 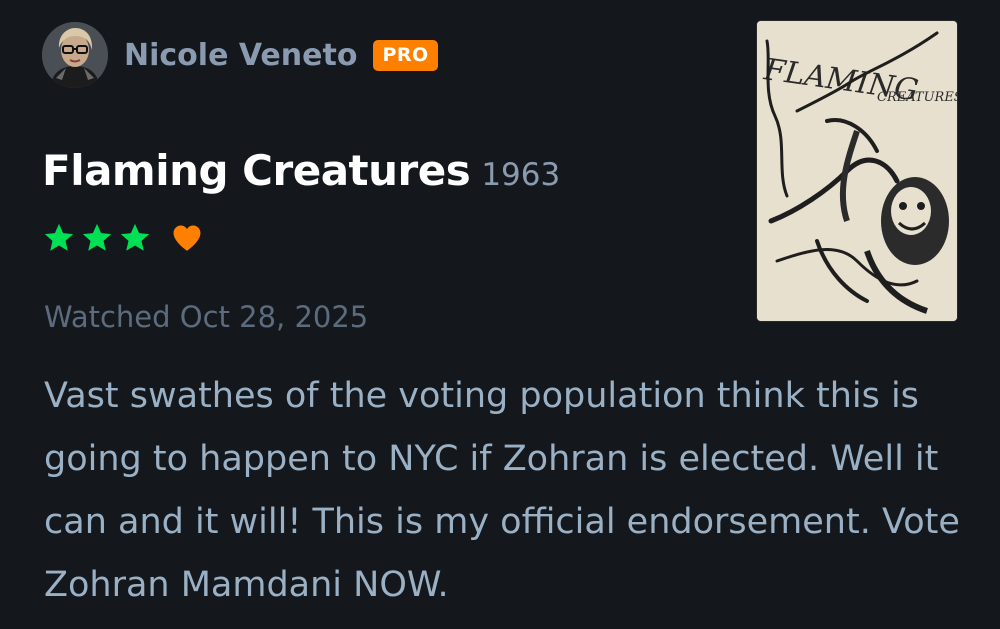 I want to click on poster-title-line2: CREATURES, so click(x=917, y=97).